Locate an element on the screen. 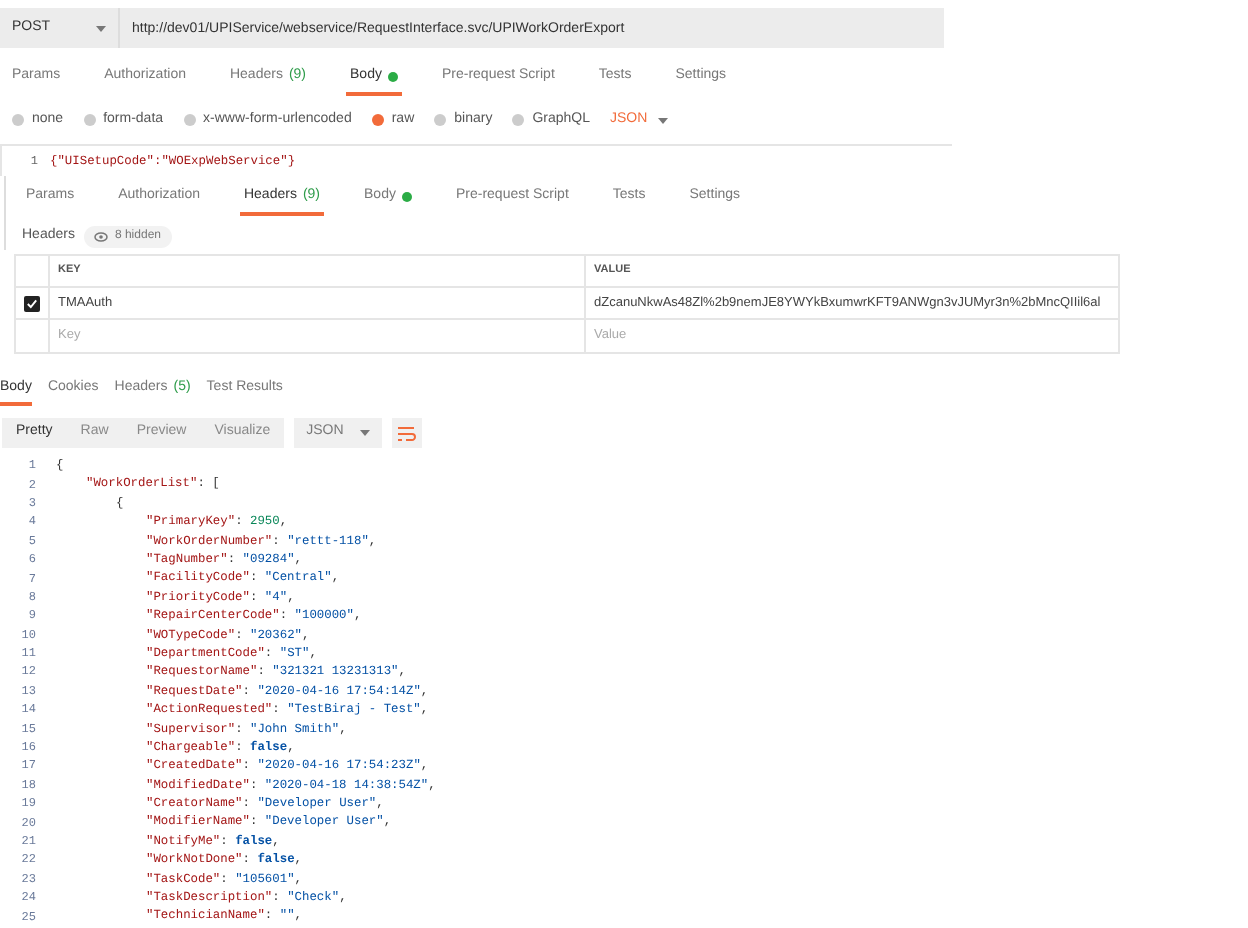 The image size is (1248, 928). wrap-lines-icon is located at coordinates (406, 433).